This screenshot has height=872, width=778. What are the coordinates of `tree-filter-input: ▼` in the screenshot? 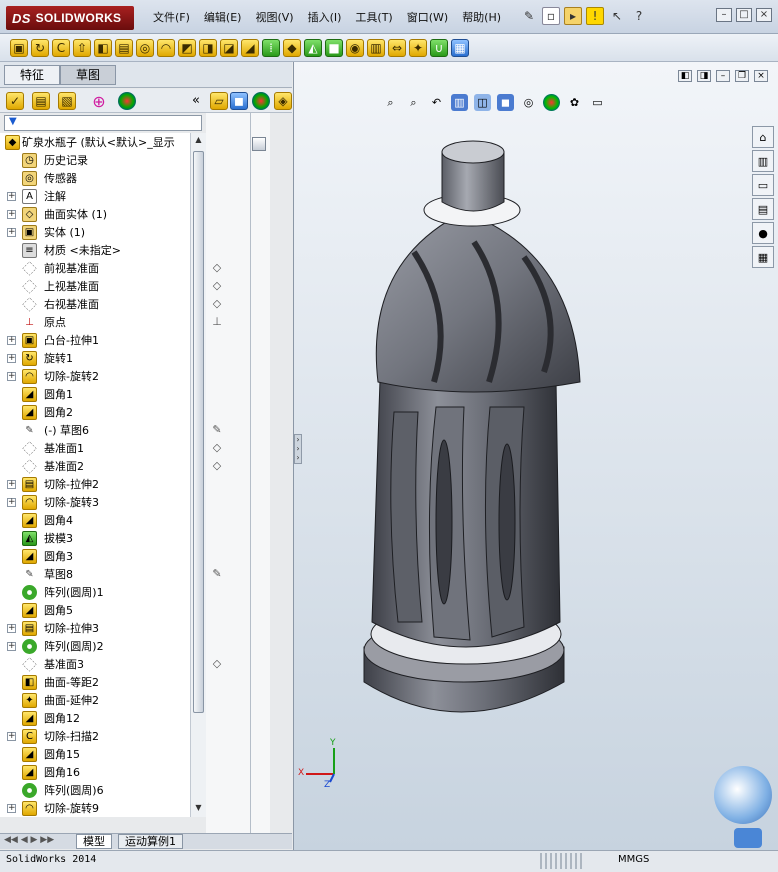 It's located at (103, 123).